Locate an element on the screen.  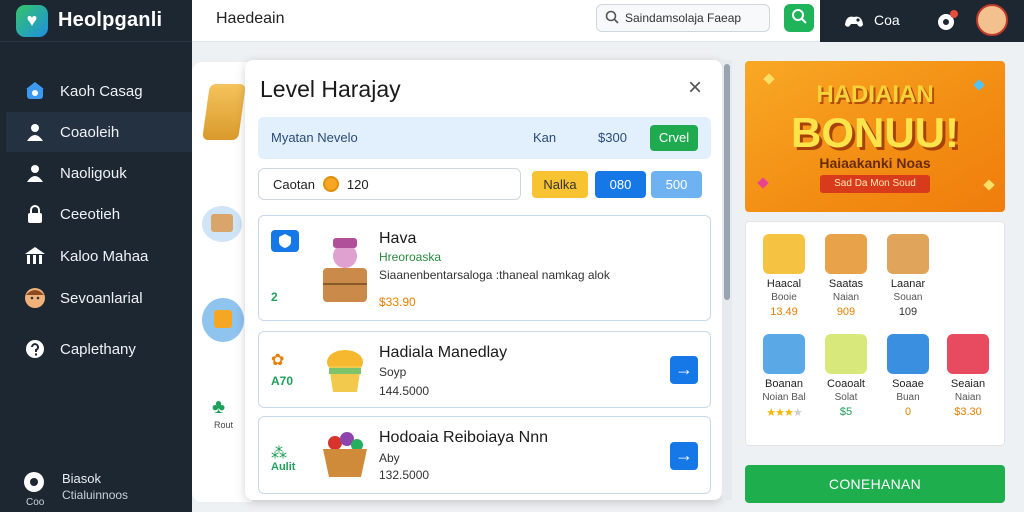
search-button is located at coordinates (799, 18).